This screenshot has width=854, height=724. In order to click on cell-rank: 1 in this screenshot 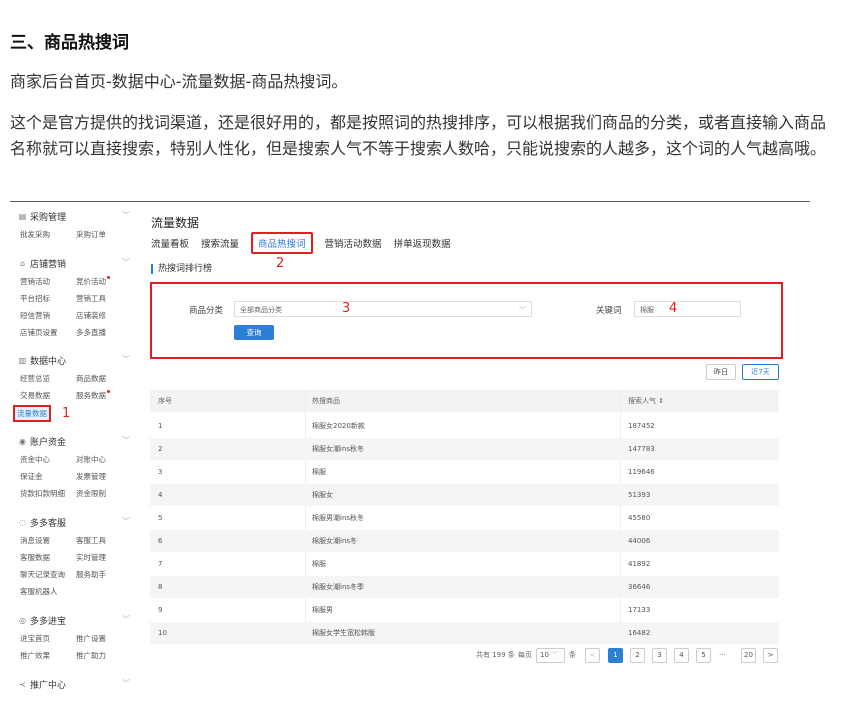, I will do `click(160, 426)`.